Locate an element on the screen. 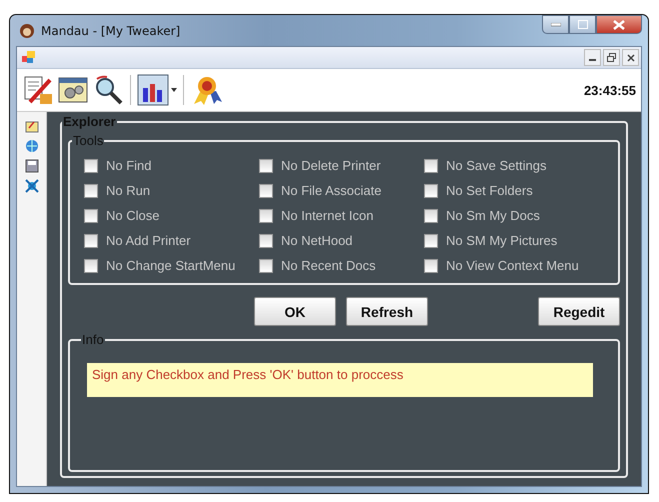 The height and width of the screenshot is (502, 659). minimize-icon is located at coordinates (555, 24).